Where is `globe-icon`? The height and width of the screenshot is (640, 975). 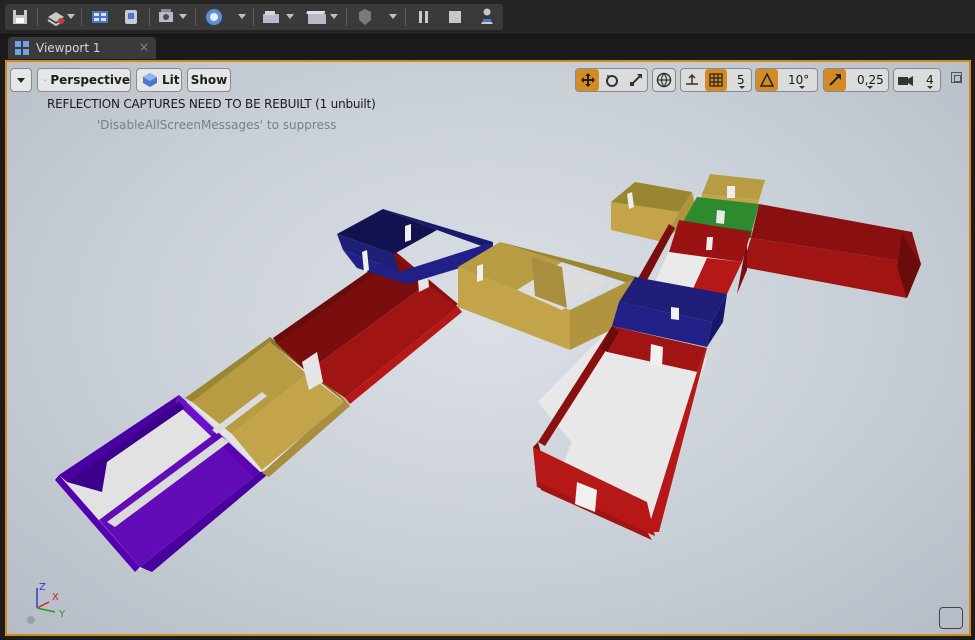
globe-icon is located at coordinates (664, 80).